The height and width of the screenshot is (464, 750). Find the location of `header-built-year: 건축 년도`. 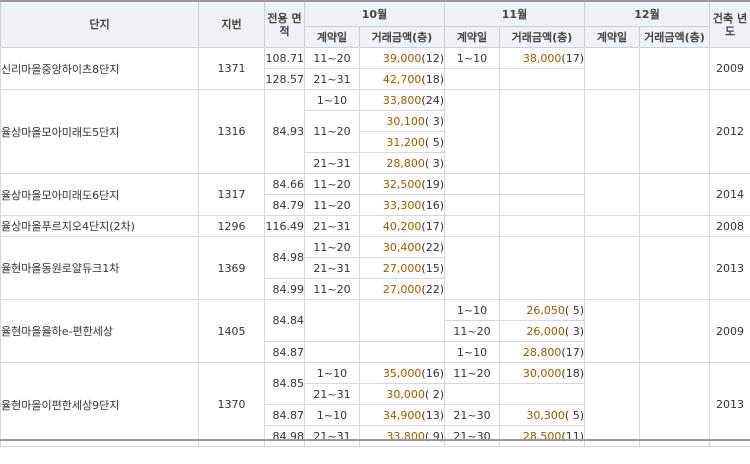

header-built-year: 건축 년도 is located at coordinates (729, 24).